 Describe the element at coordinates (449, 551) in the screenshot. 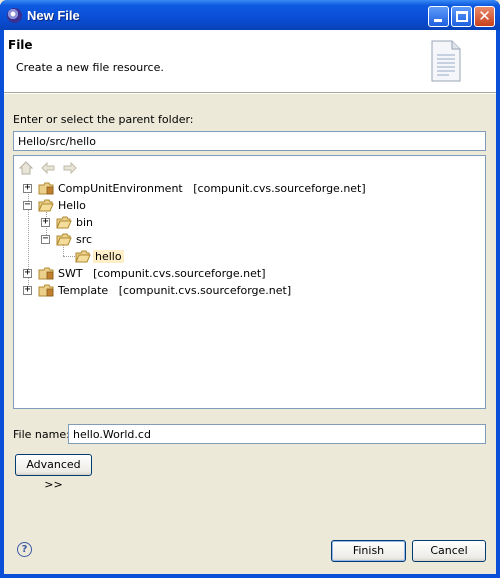

I see `cancel-button: Cancel` at that location.